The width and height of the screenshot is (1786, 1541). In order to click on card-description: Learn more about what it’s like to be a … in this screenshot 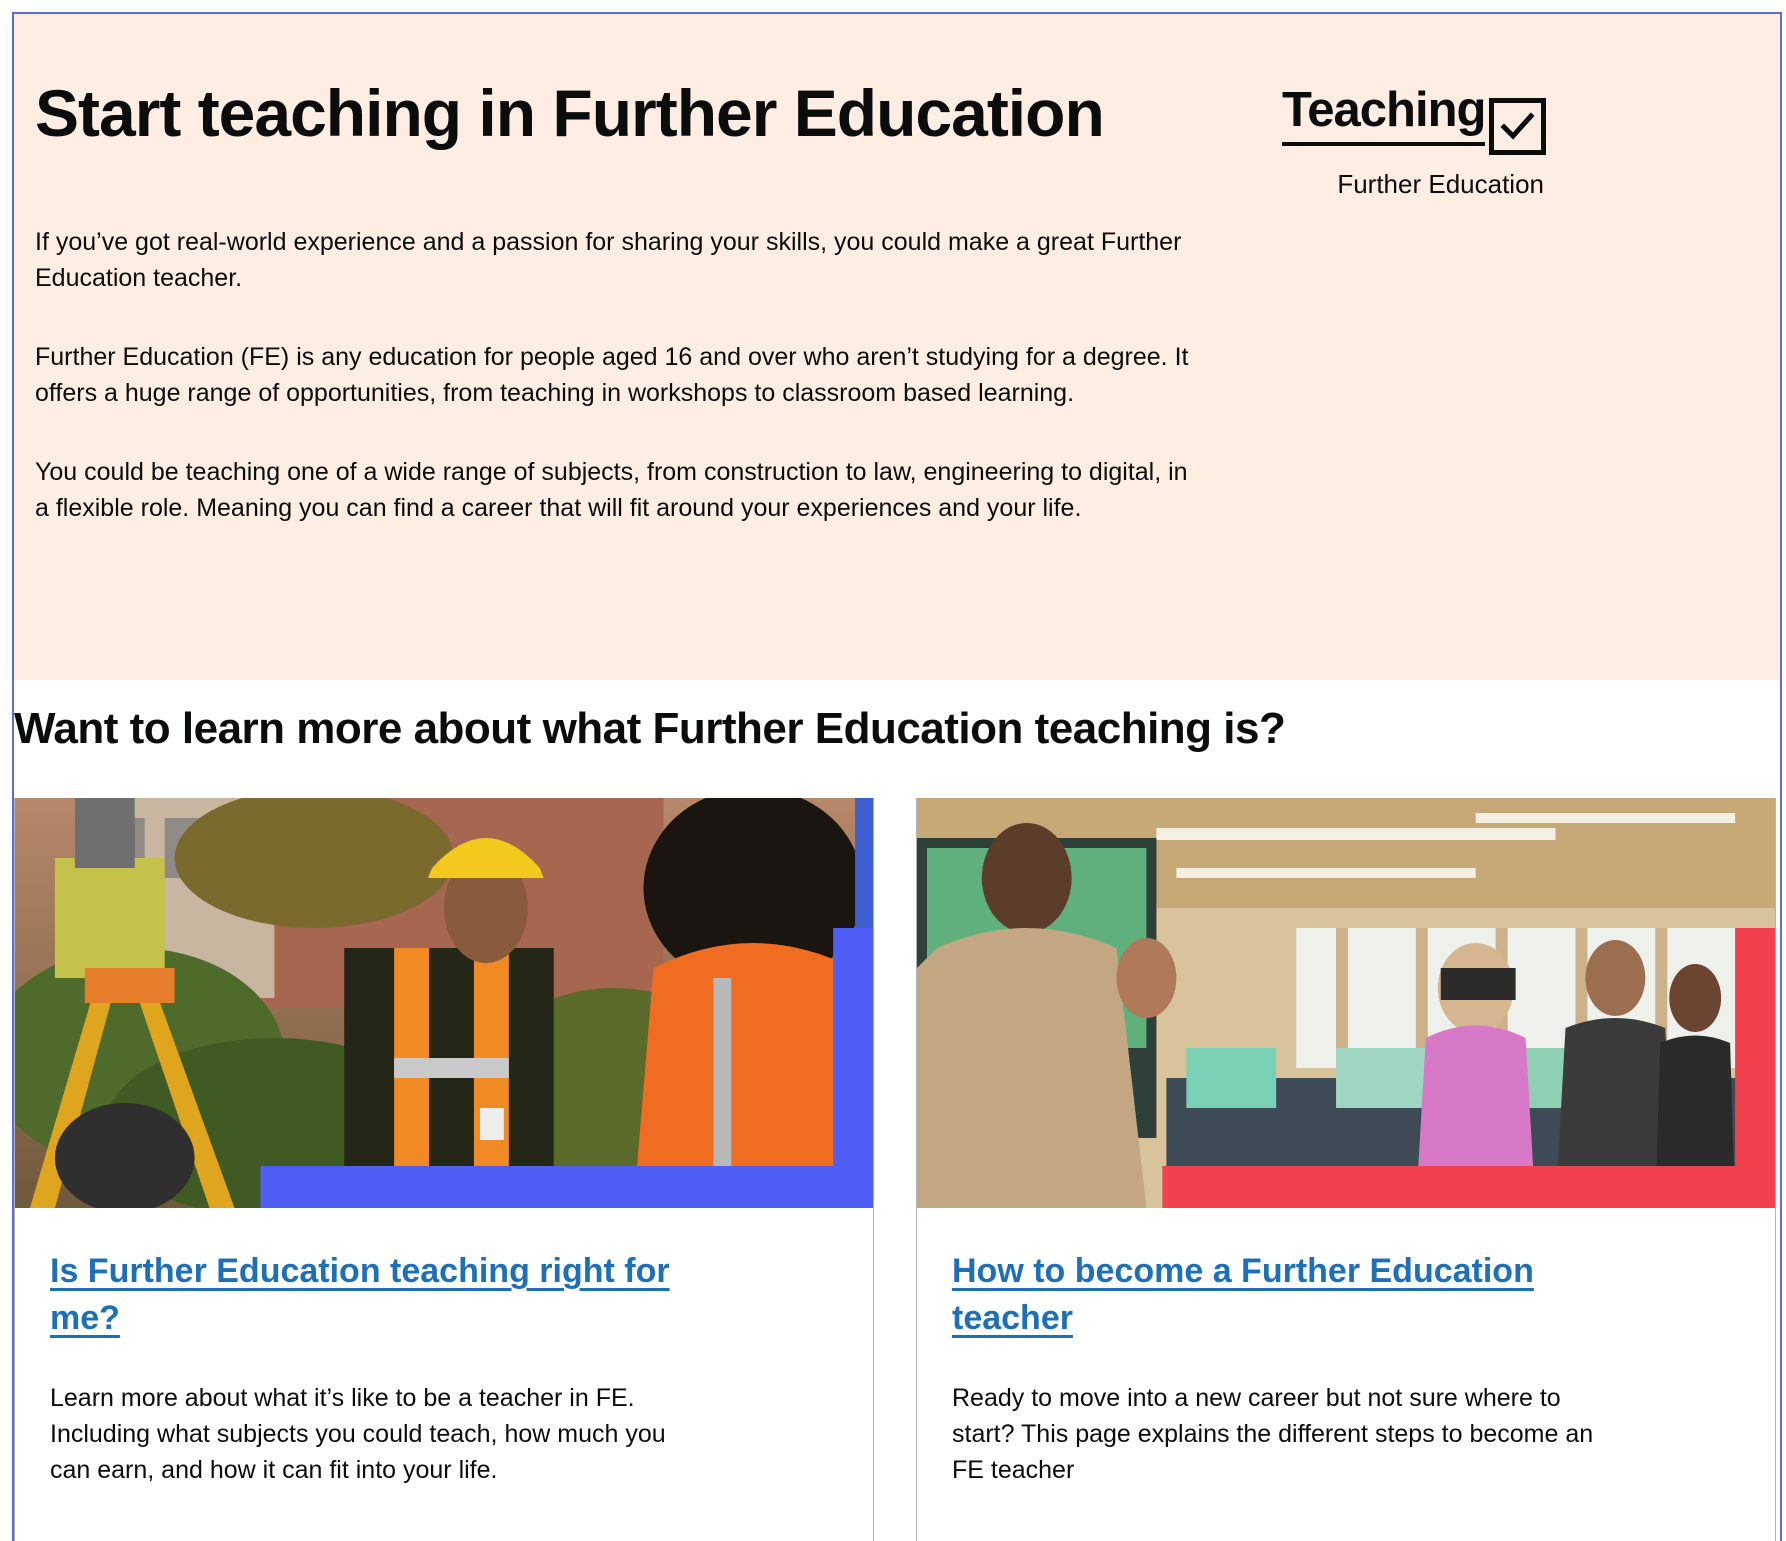, I will do `click(358, 1434)`.